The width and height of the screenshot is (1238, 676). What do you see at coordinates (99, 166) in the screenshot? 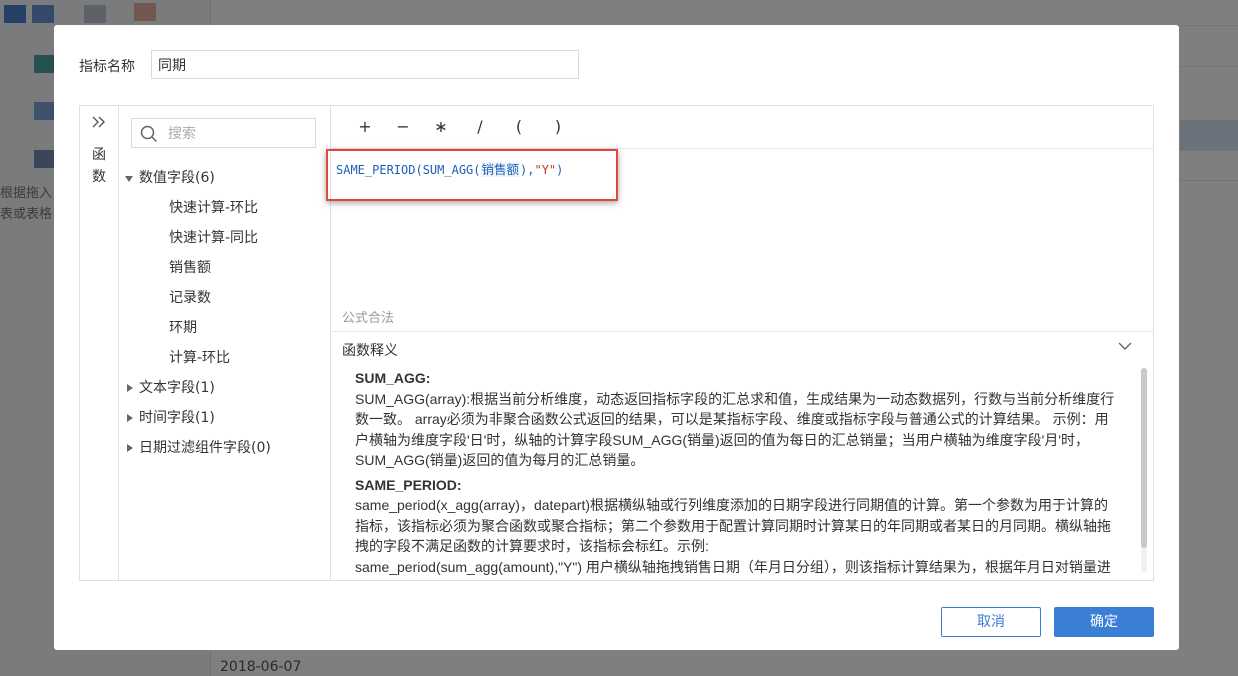
I see `function-tab-label: 函数` at bounding box center [99, 166].